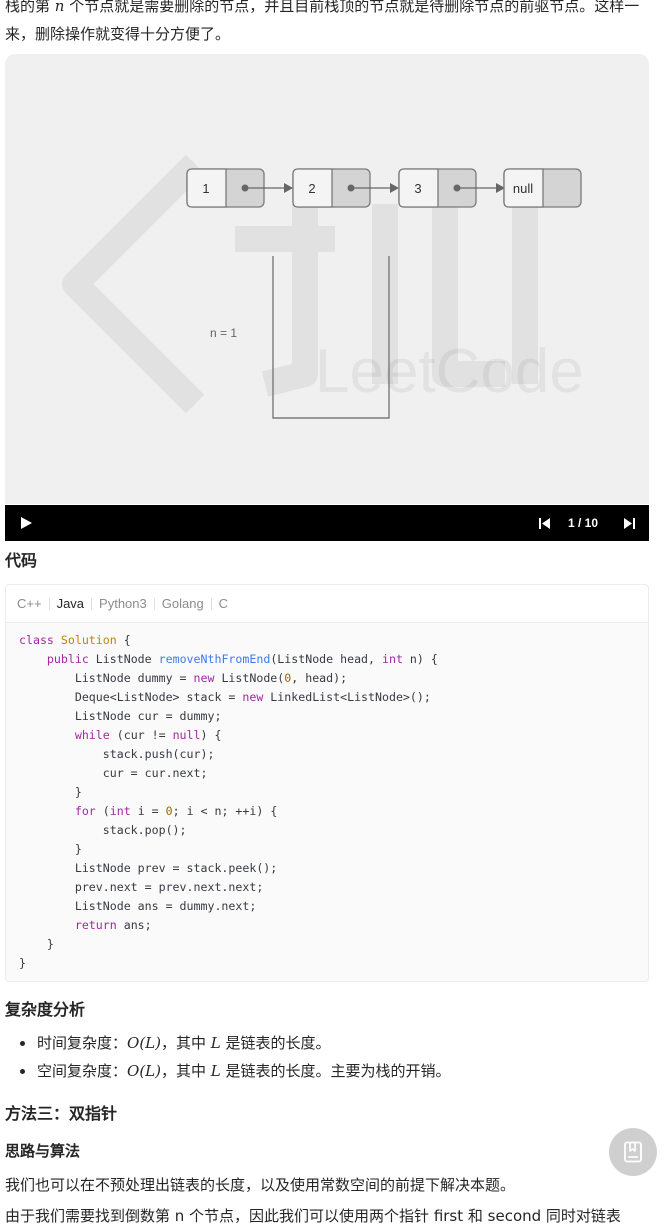 The width and height of the screenshot is (668, 1230). What do you see at coordinates (45, 1009) in the screenshot?
I see `complexity-heading: 复杂度分析` at bounding box center [45, 1009].